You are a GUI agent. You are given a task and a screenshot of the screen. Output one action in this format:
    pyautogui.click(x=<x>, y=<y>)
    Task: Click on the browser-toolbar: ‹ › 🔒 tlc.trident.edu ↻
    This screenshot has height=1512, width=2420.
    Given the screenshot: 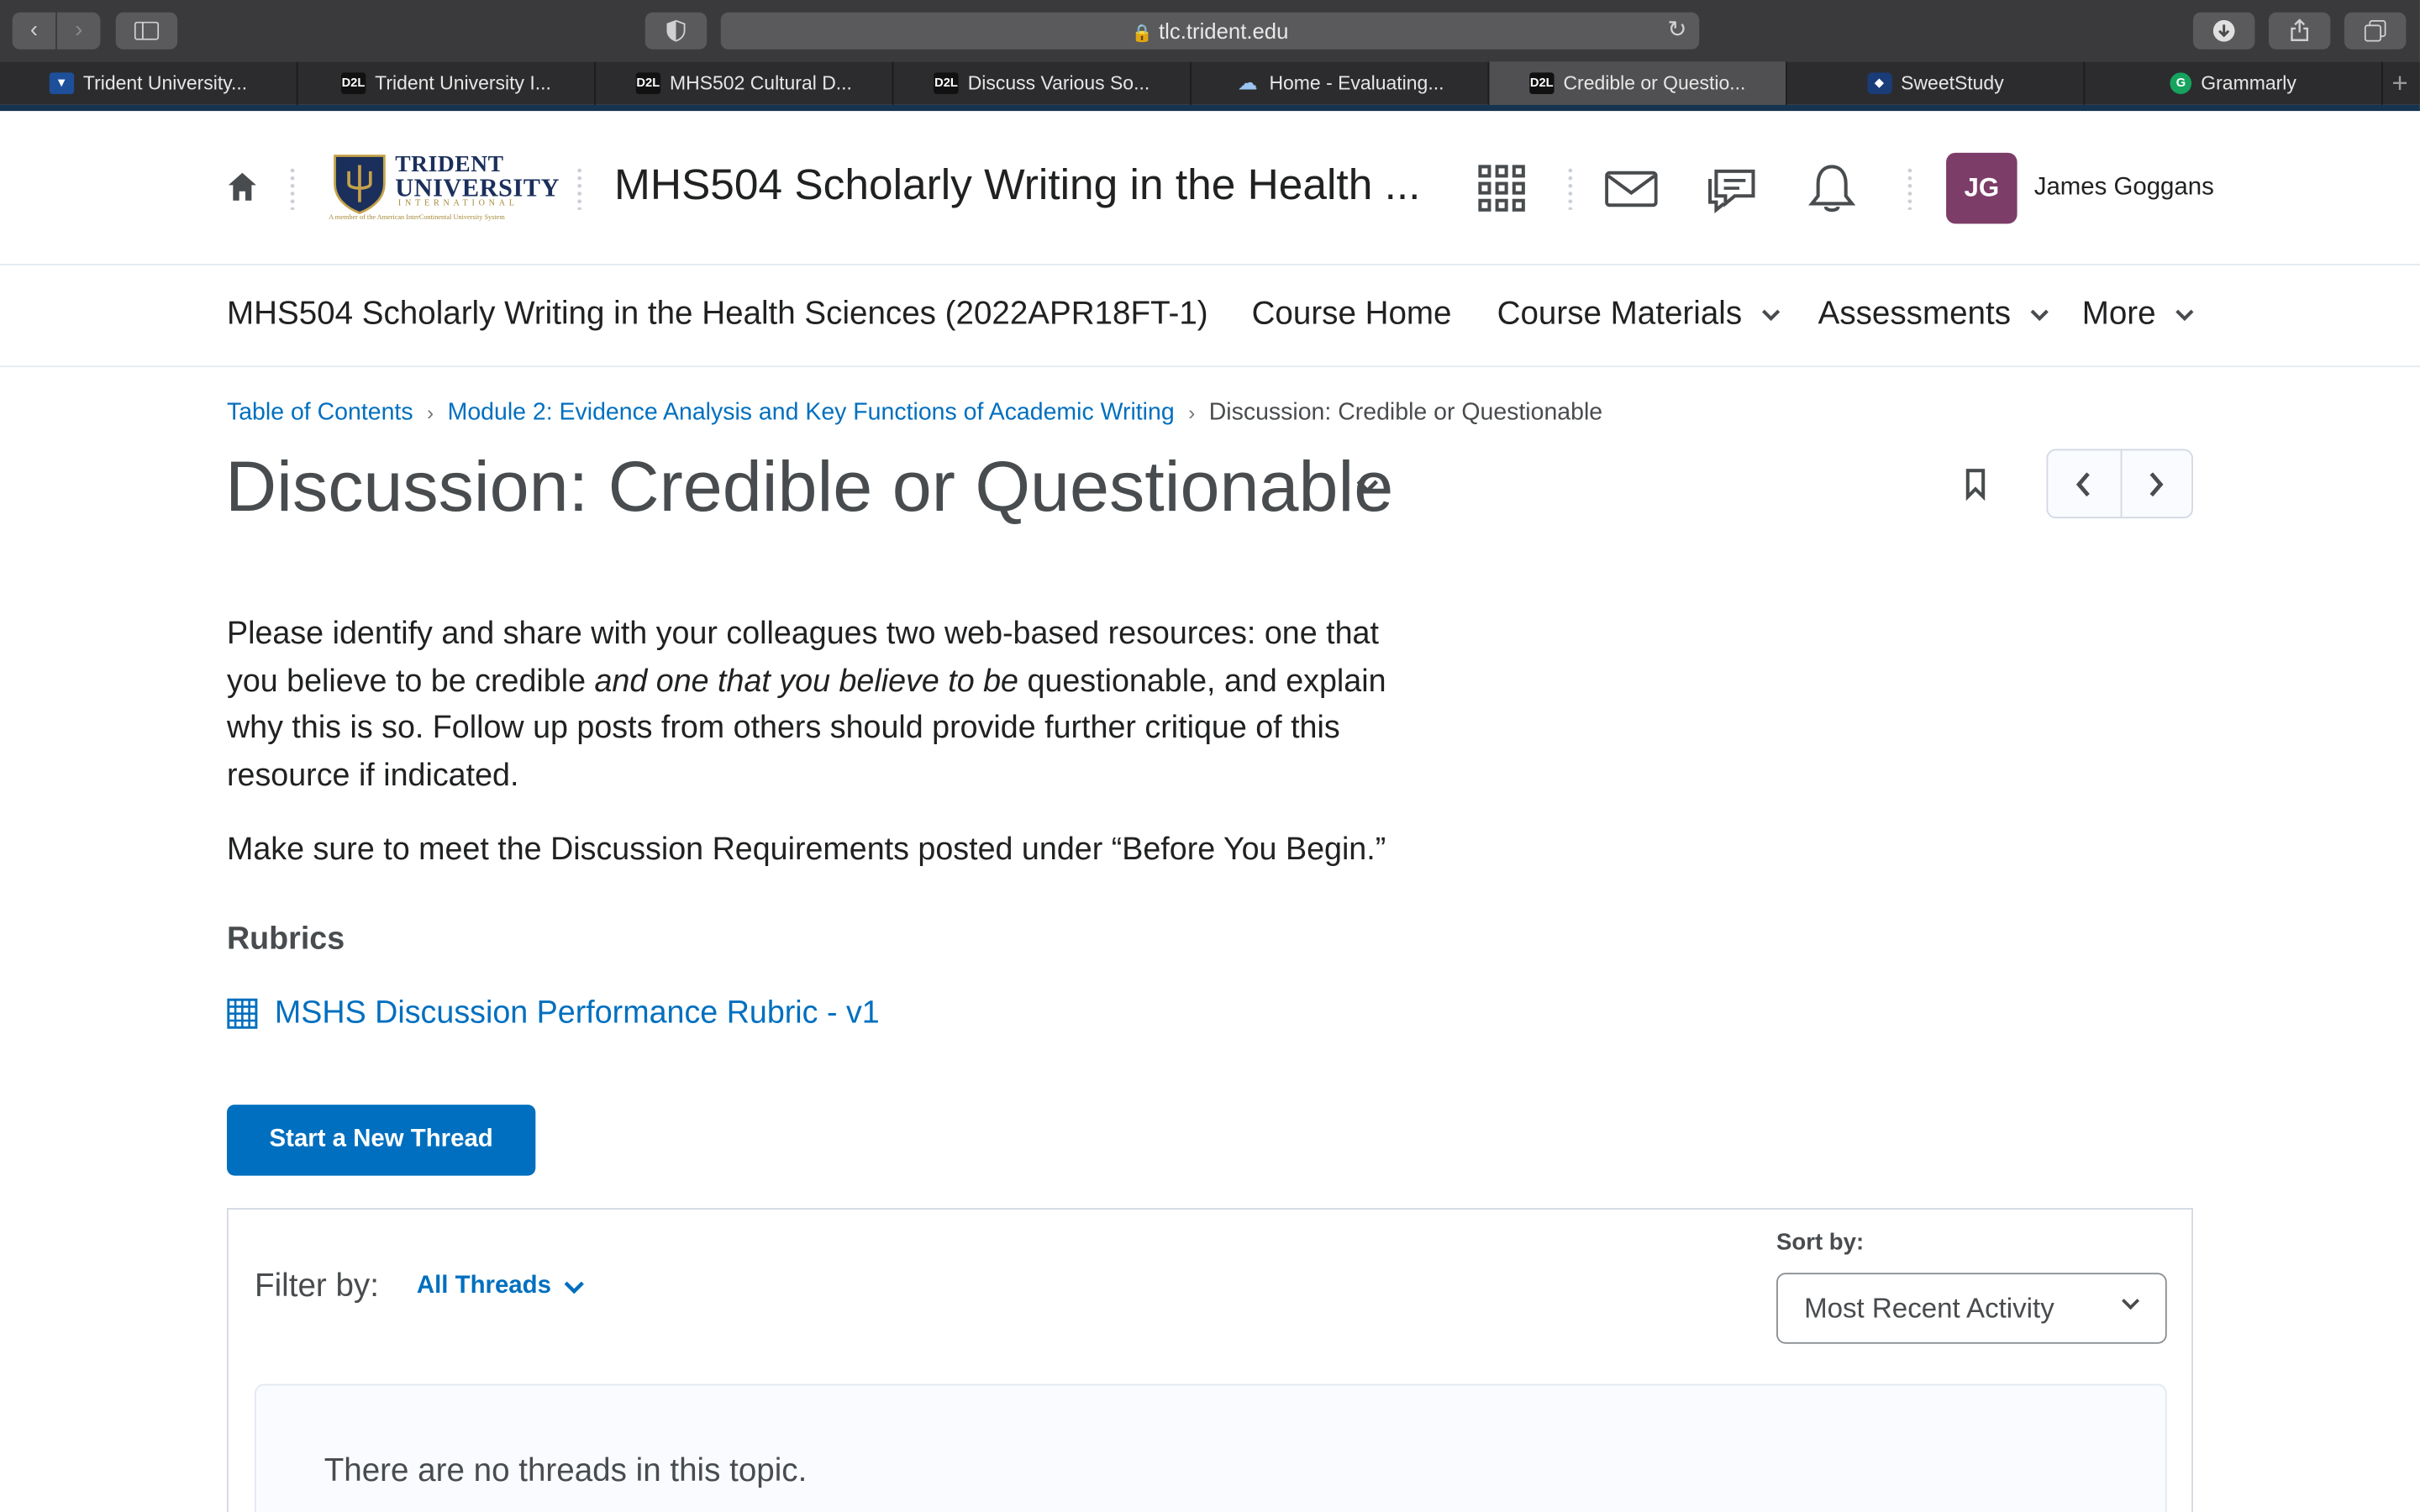 What is the action you would take?
    pyautogui.click(x=1210, y=31)
    